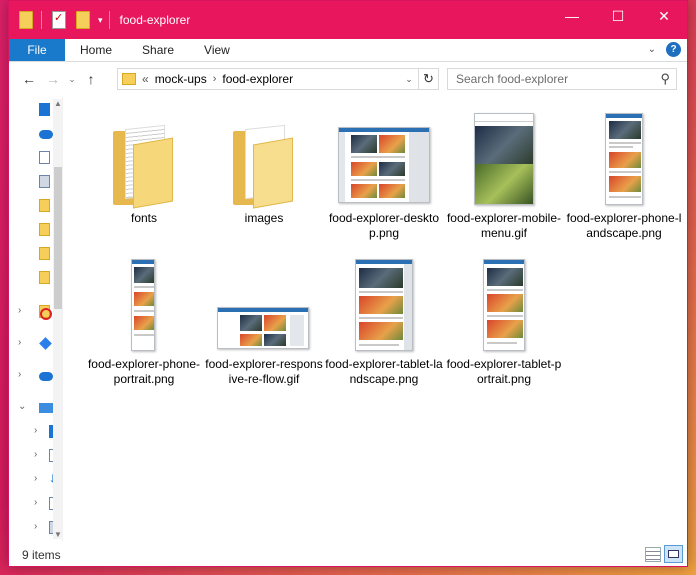  Describe the element at coordinates (572, 16) in the screenshot. I see `minimize-button: —` at that location.